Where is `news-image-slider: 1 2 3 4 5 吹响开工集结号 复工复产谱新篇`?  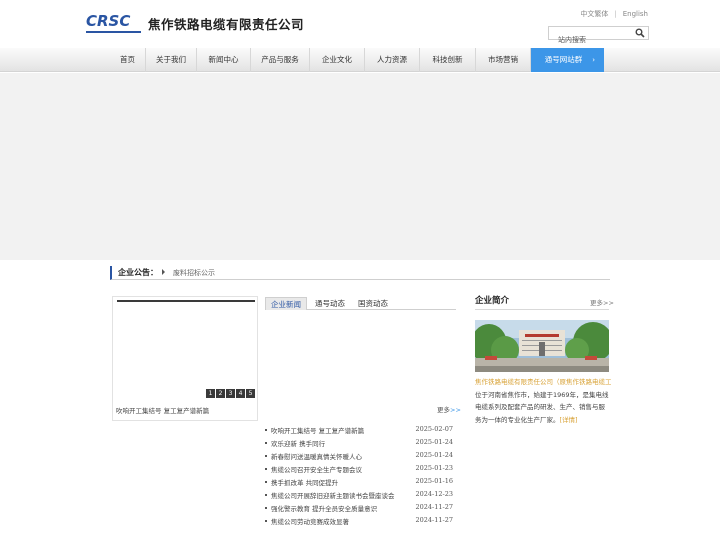
news-image-slider: 1 2 3 4 5 吹响开工集结号 复工复产谱新篇 is located at coordinates (185, 358).